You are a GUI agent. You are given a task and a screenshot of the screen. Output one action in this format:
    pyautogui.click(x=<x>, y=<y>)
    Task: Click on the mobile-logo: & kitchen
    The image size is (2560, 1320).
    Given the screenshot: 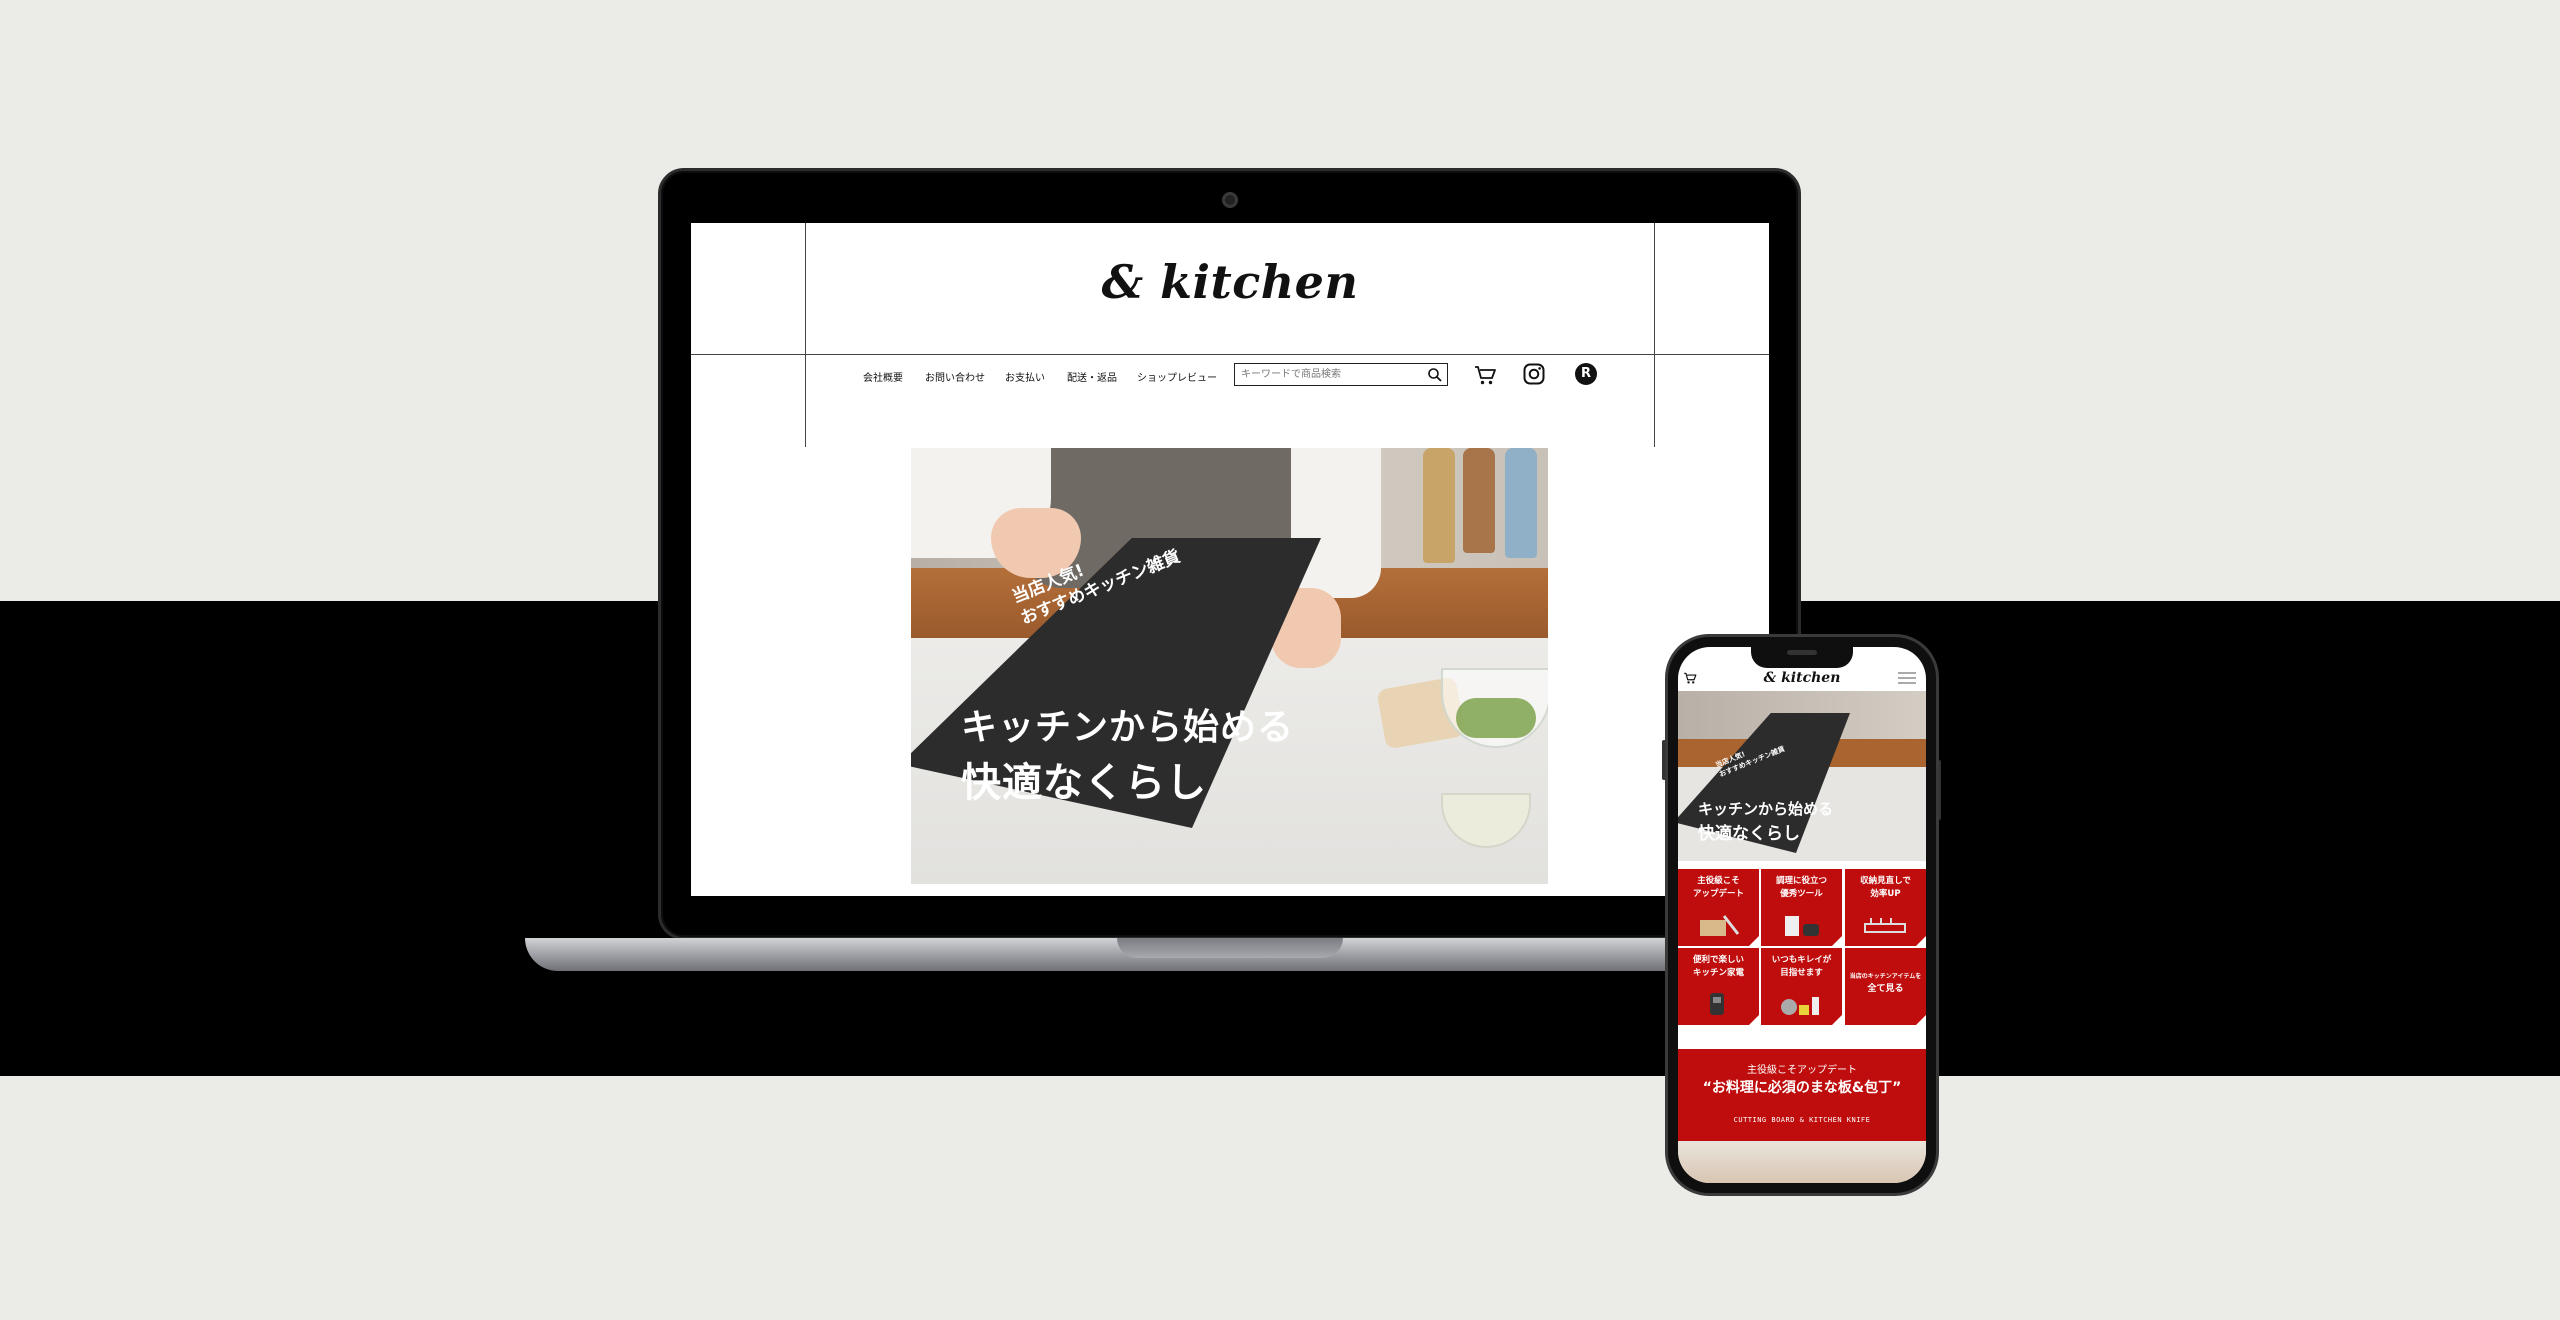 What is the action you would take?
    pyautogui.click(x=1802, y=678)
    